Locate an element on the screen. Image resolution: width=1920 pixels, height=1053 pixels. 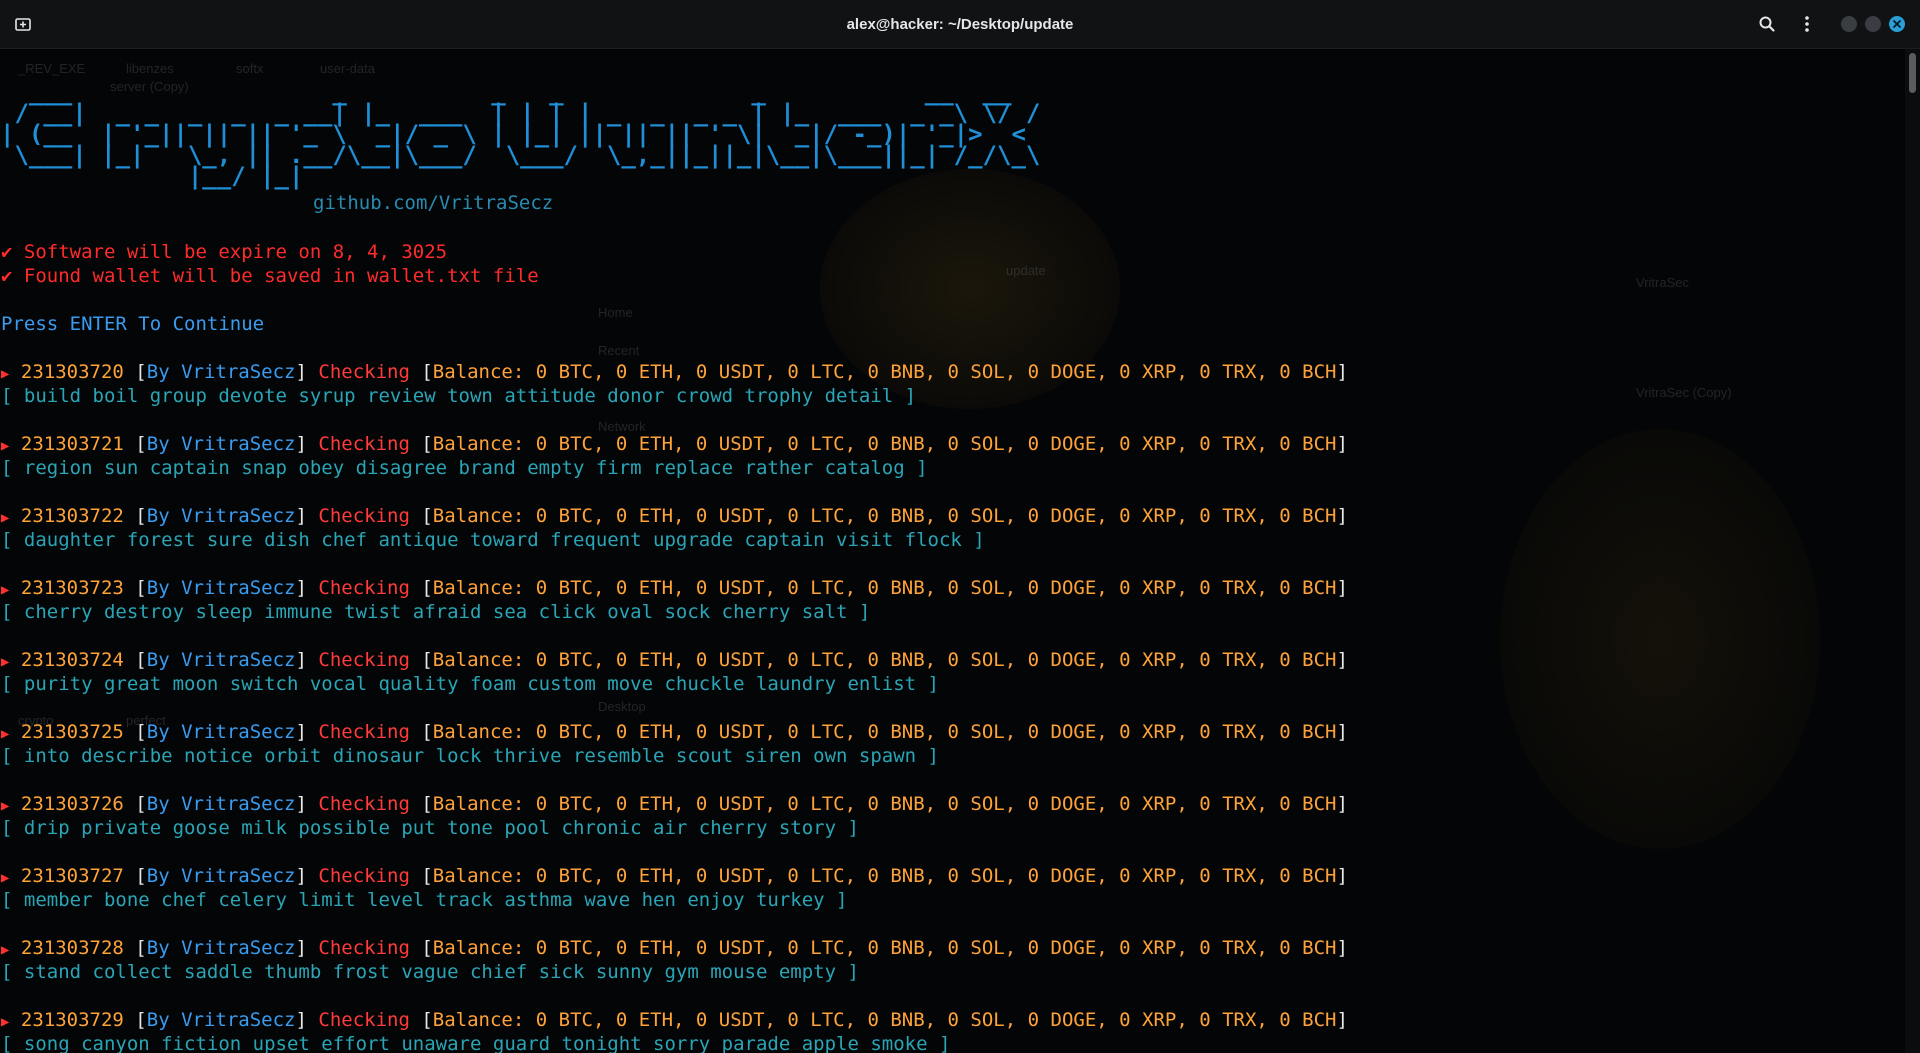
github-link: github.com/VritraSecz is located at coordinates (433, 203).